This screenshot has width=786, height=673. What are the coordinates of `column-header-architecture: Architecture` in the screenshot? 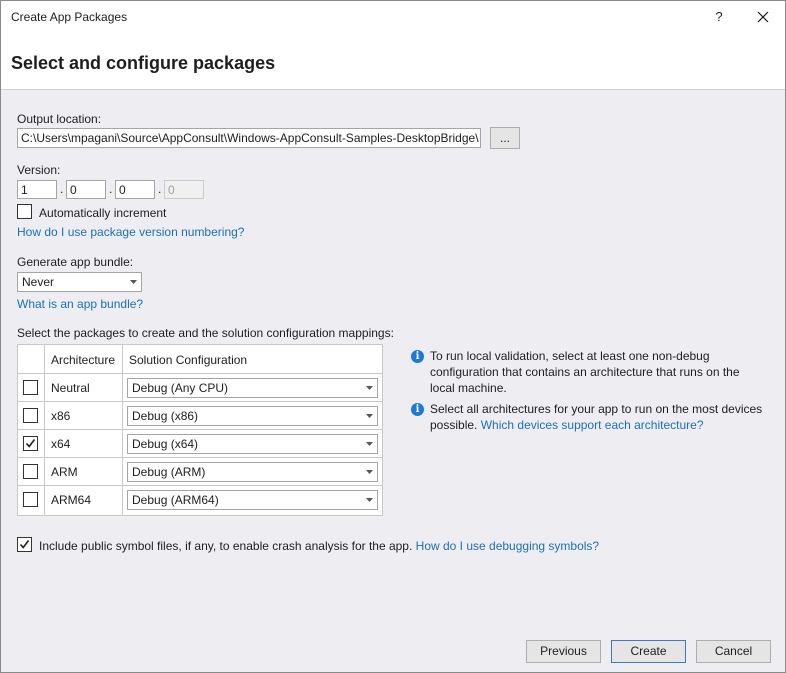 It's located at (83, 360).